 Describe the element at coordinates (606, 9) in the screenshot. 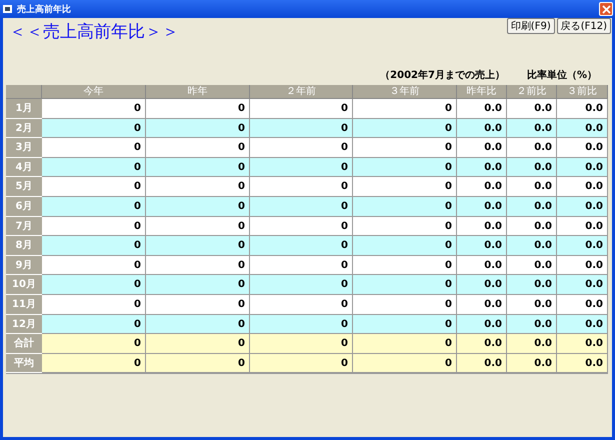

I see `close-button` at that location.